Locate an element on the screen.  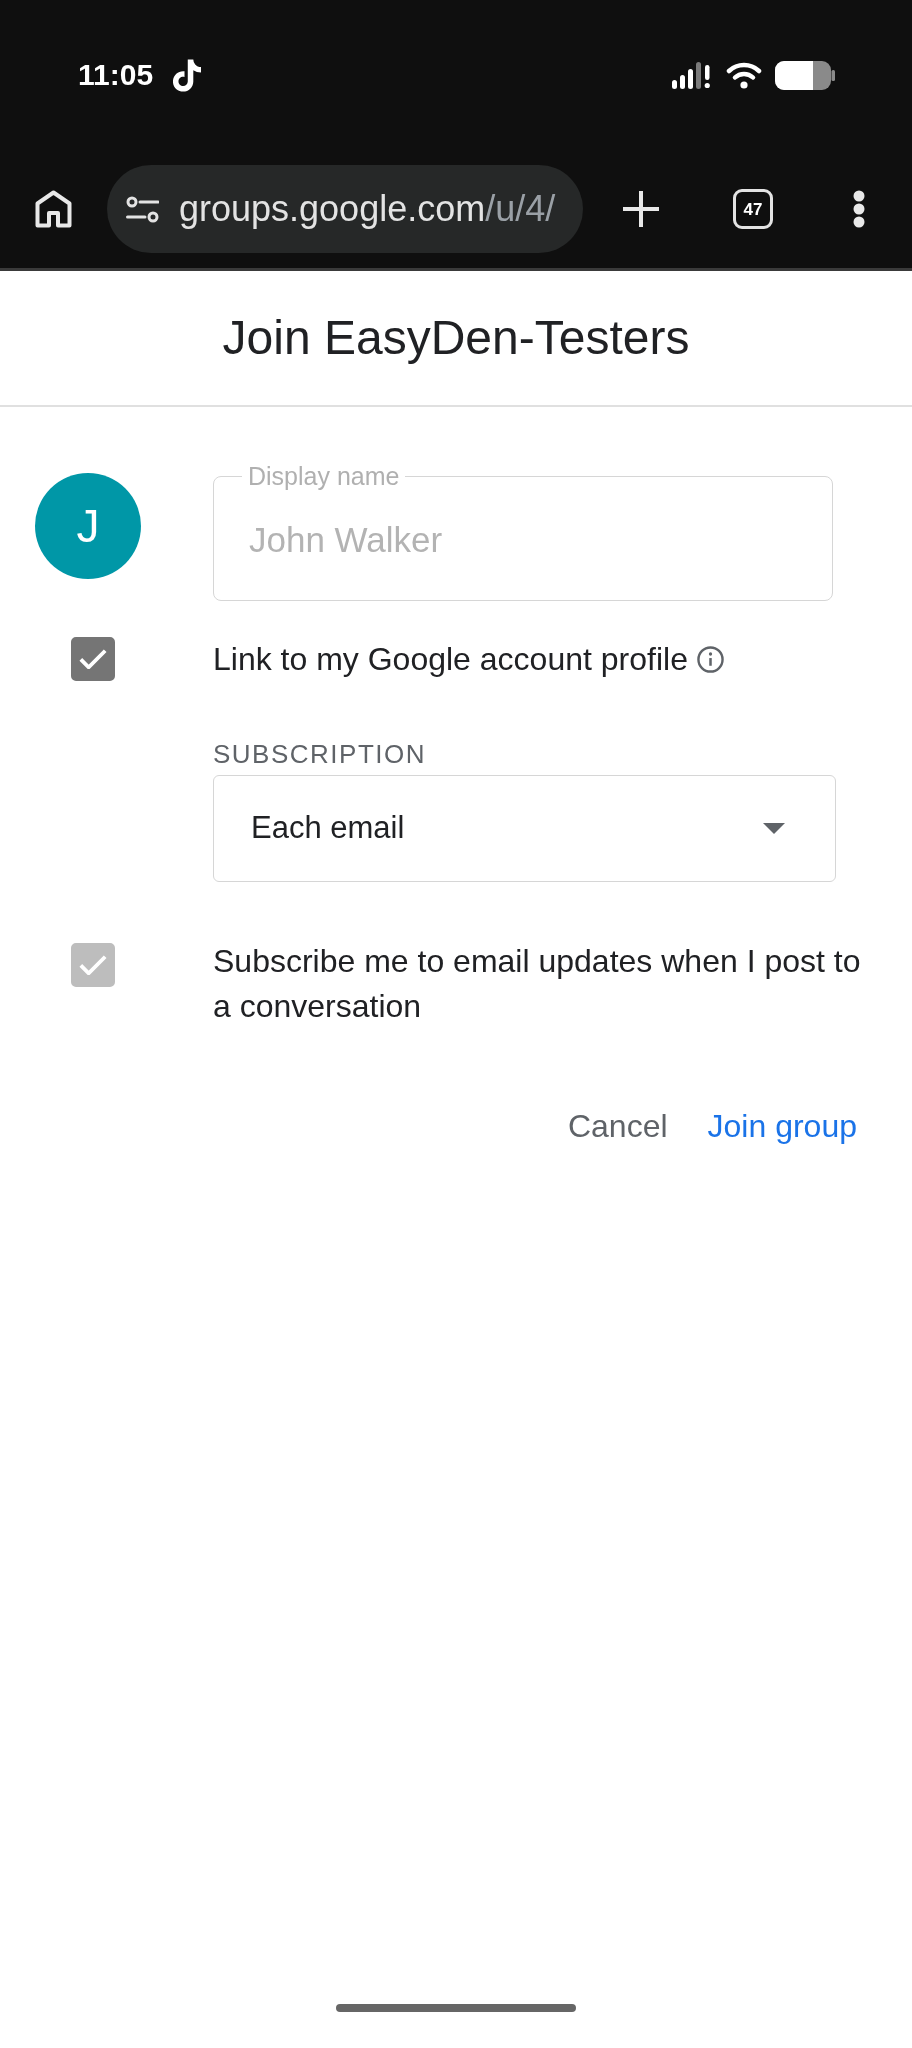
sliders-icon is located at coordinates (142, 209).